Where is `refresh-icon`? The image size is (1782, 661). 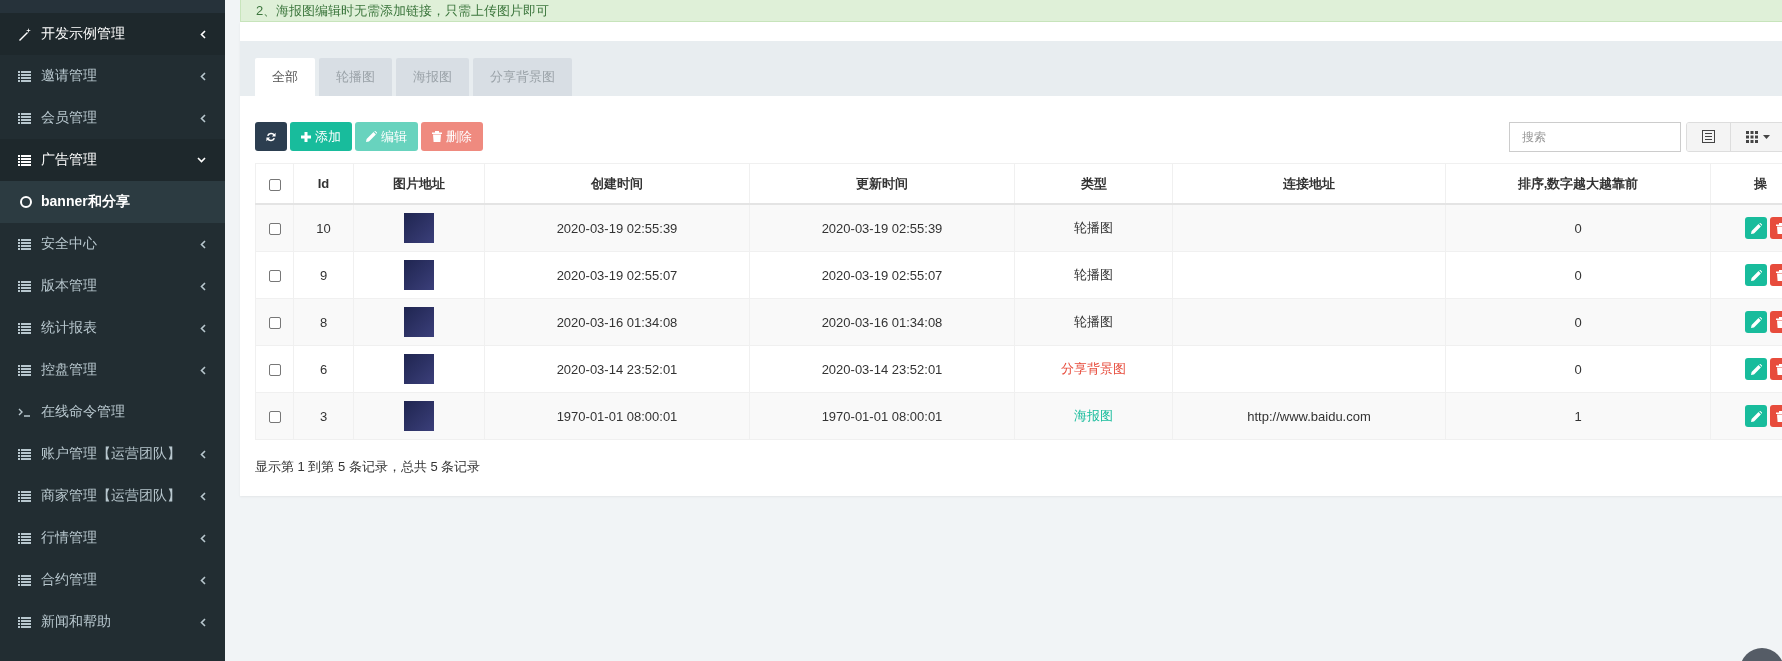 refresh-icon is located at coordinates (271, 136).